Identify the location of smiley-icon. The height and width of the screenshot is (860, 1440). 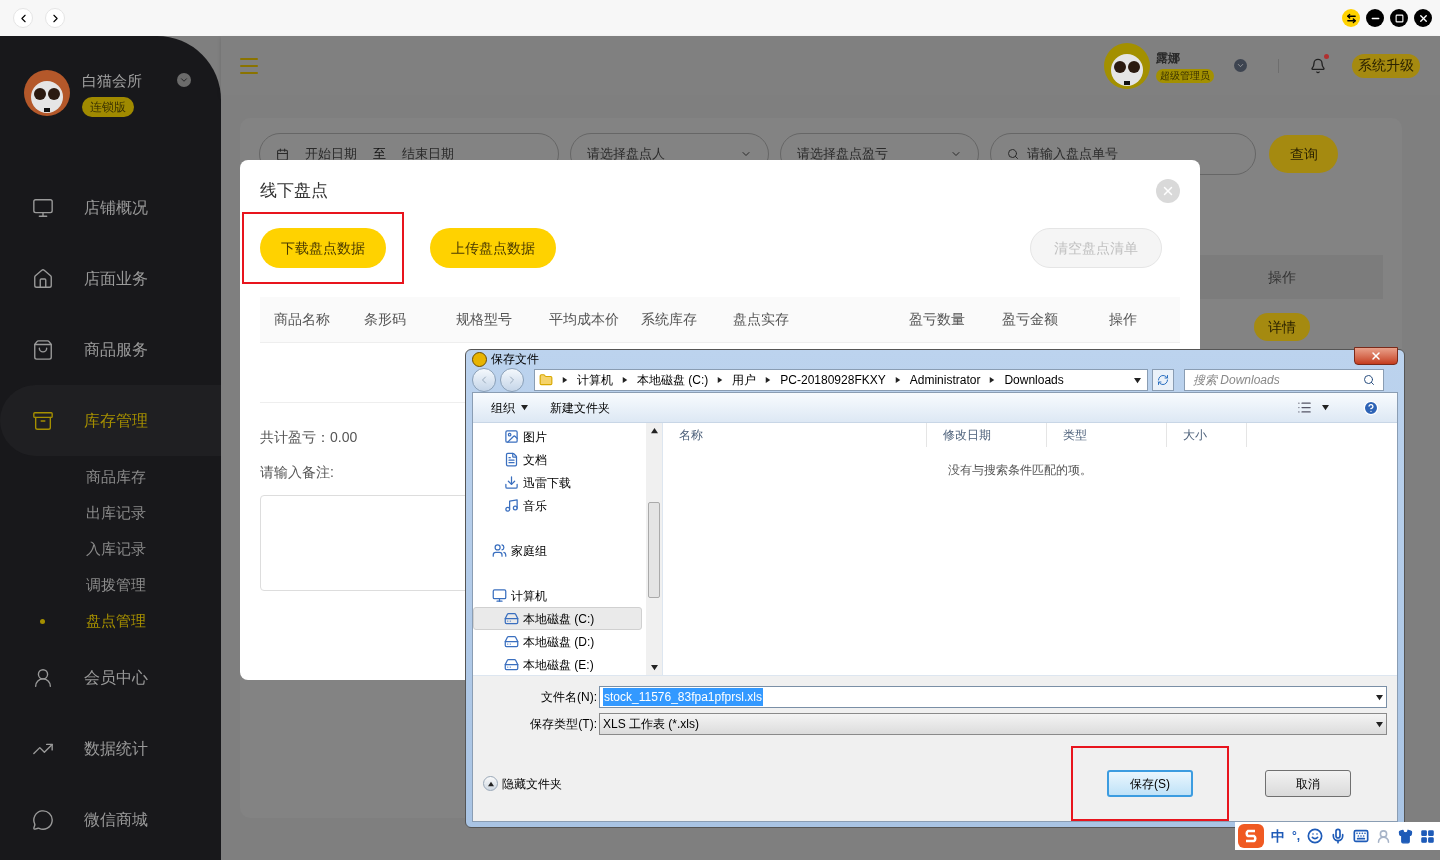
(1315, 836).